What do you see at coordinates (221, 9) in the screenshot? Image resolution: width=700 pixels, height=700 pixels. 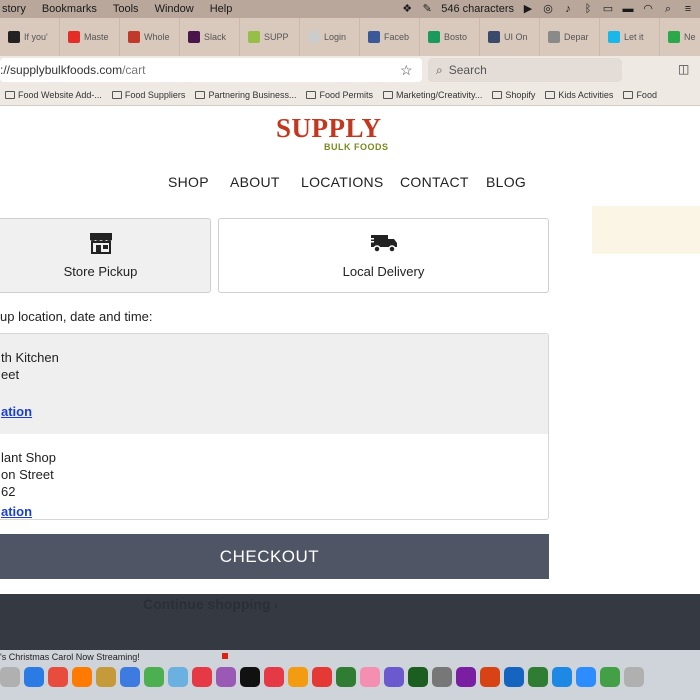 I see `menu-help: Help` at bounding box center [221, 9].